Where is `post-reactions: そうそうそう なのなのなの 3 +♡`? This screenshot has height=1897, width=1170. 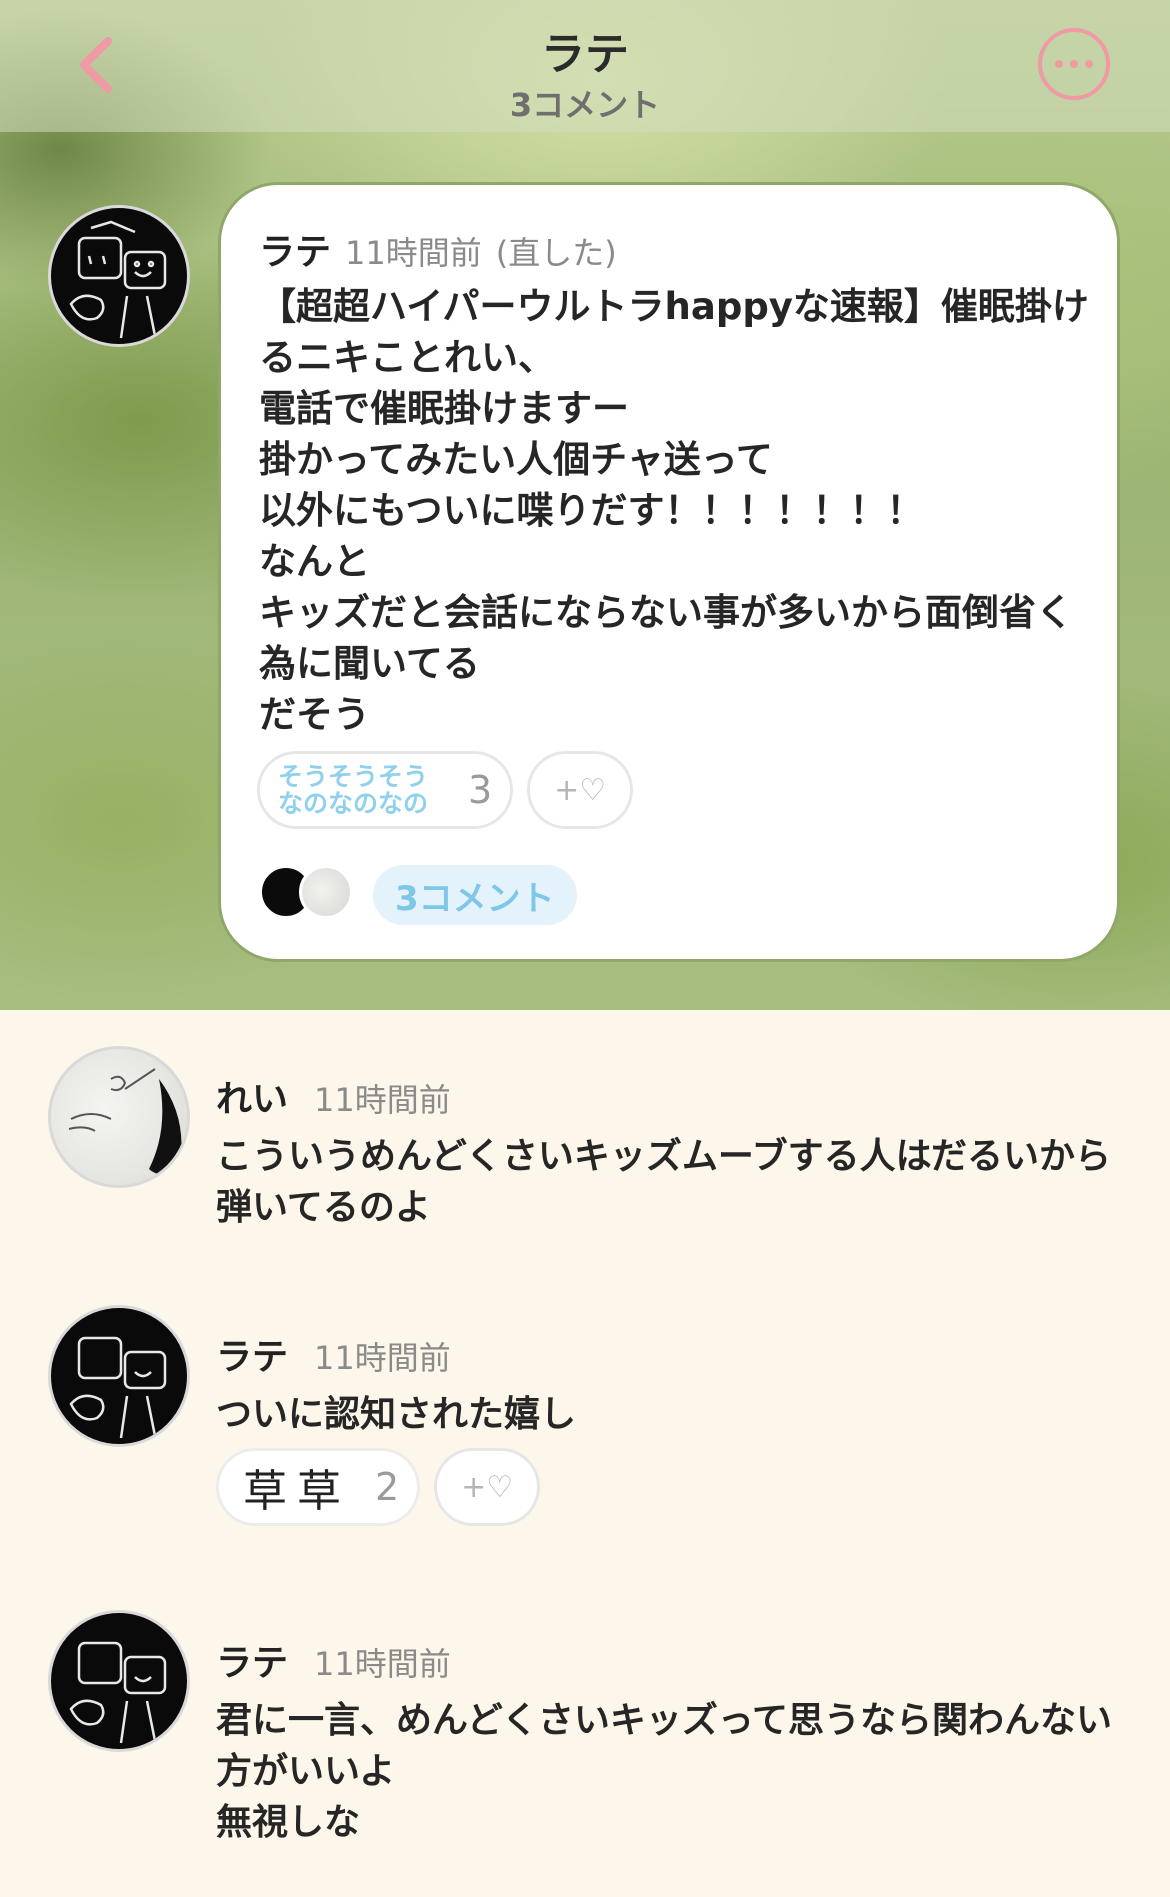 post-reactions: そうそうそう なのなのなの 3 +♡ is located at coordinates (445, 790).